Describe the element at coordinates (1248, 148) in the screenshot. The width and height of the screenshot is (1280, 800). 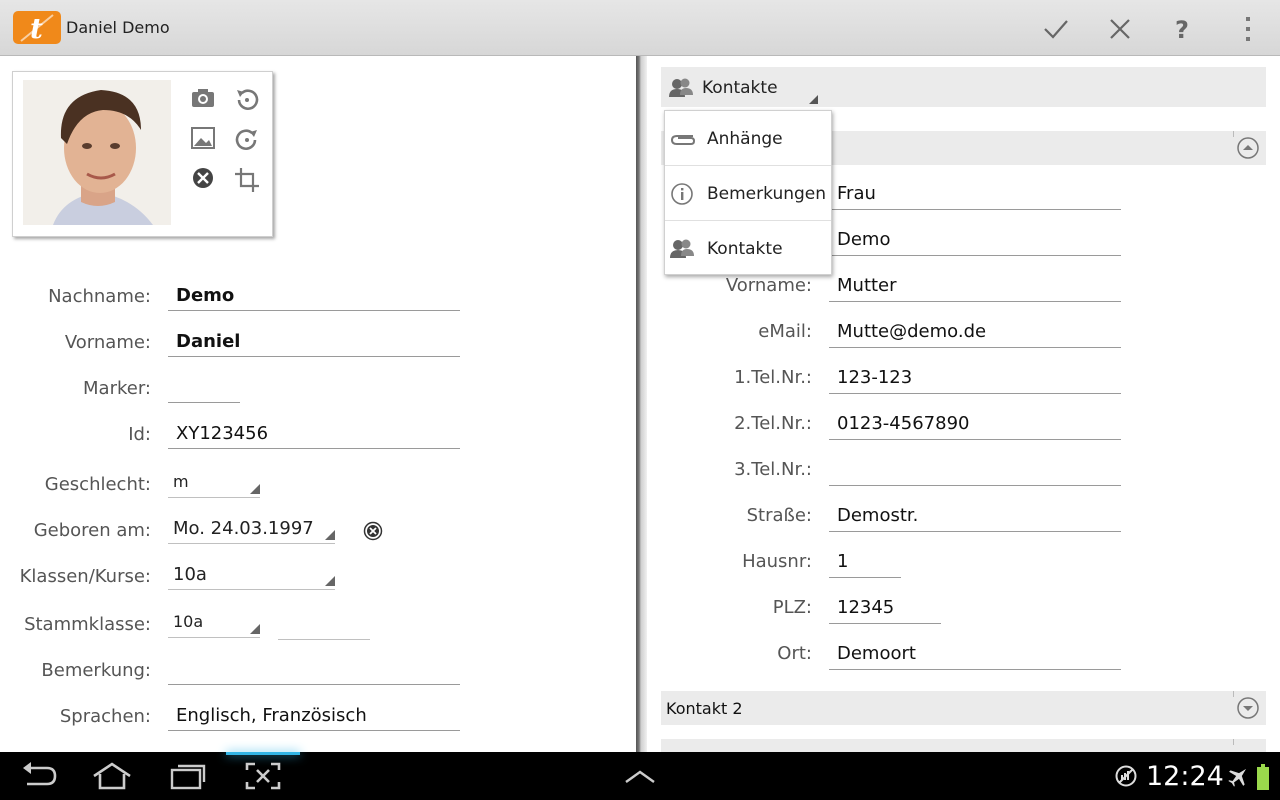
I see `collapse-icon` at that location.